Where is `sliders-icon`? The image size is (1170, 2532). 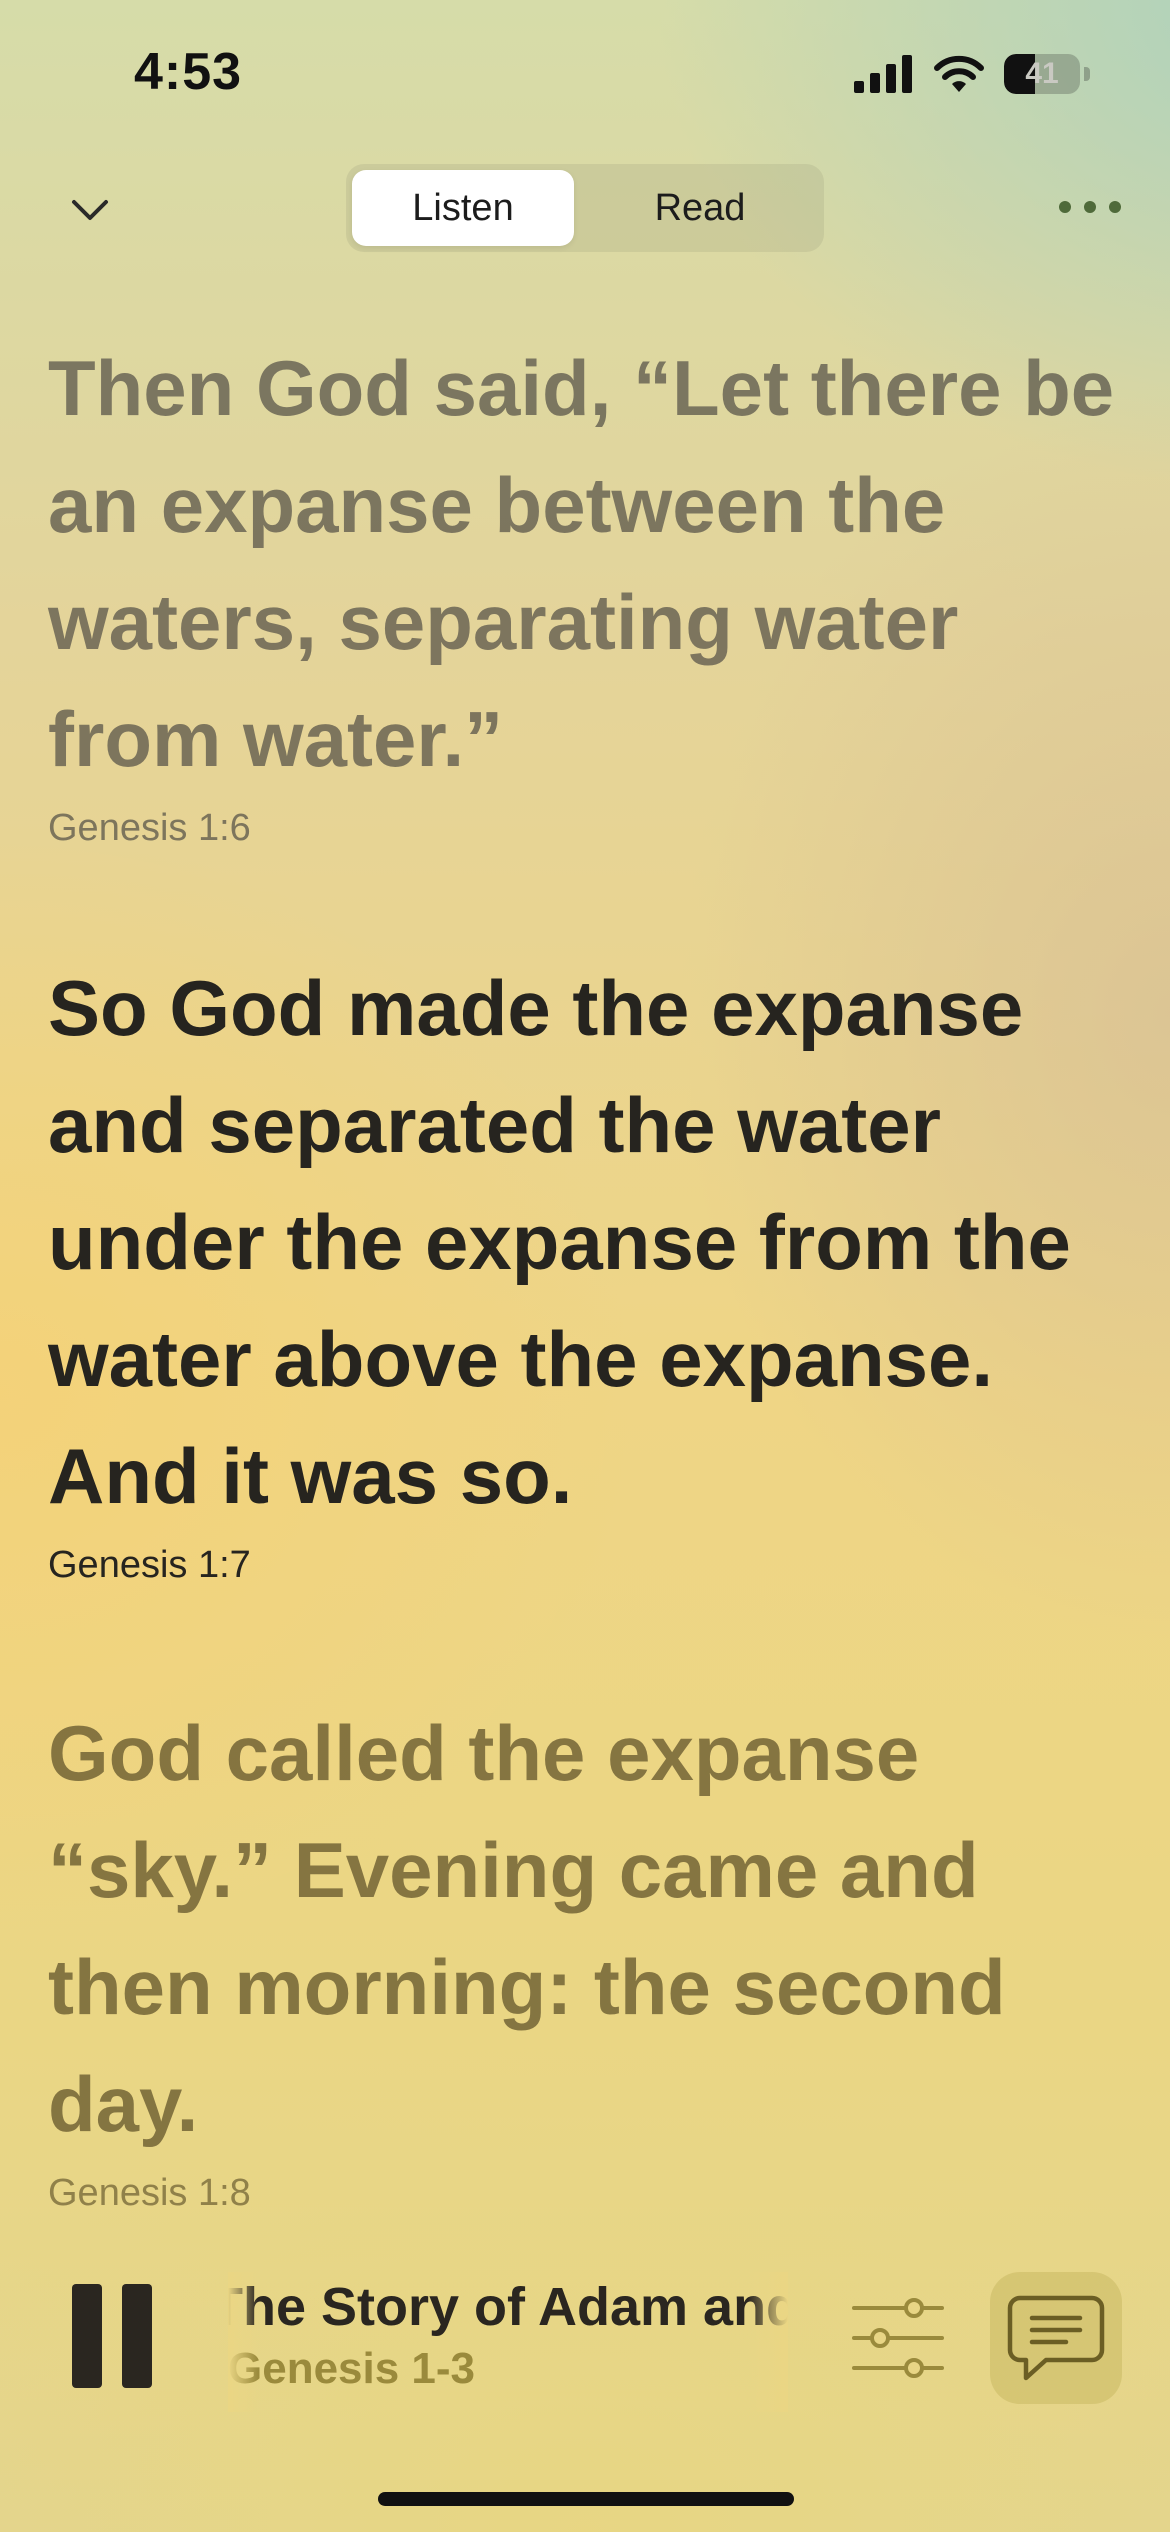 sliders-icon is located at coordinates (898, 2338).